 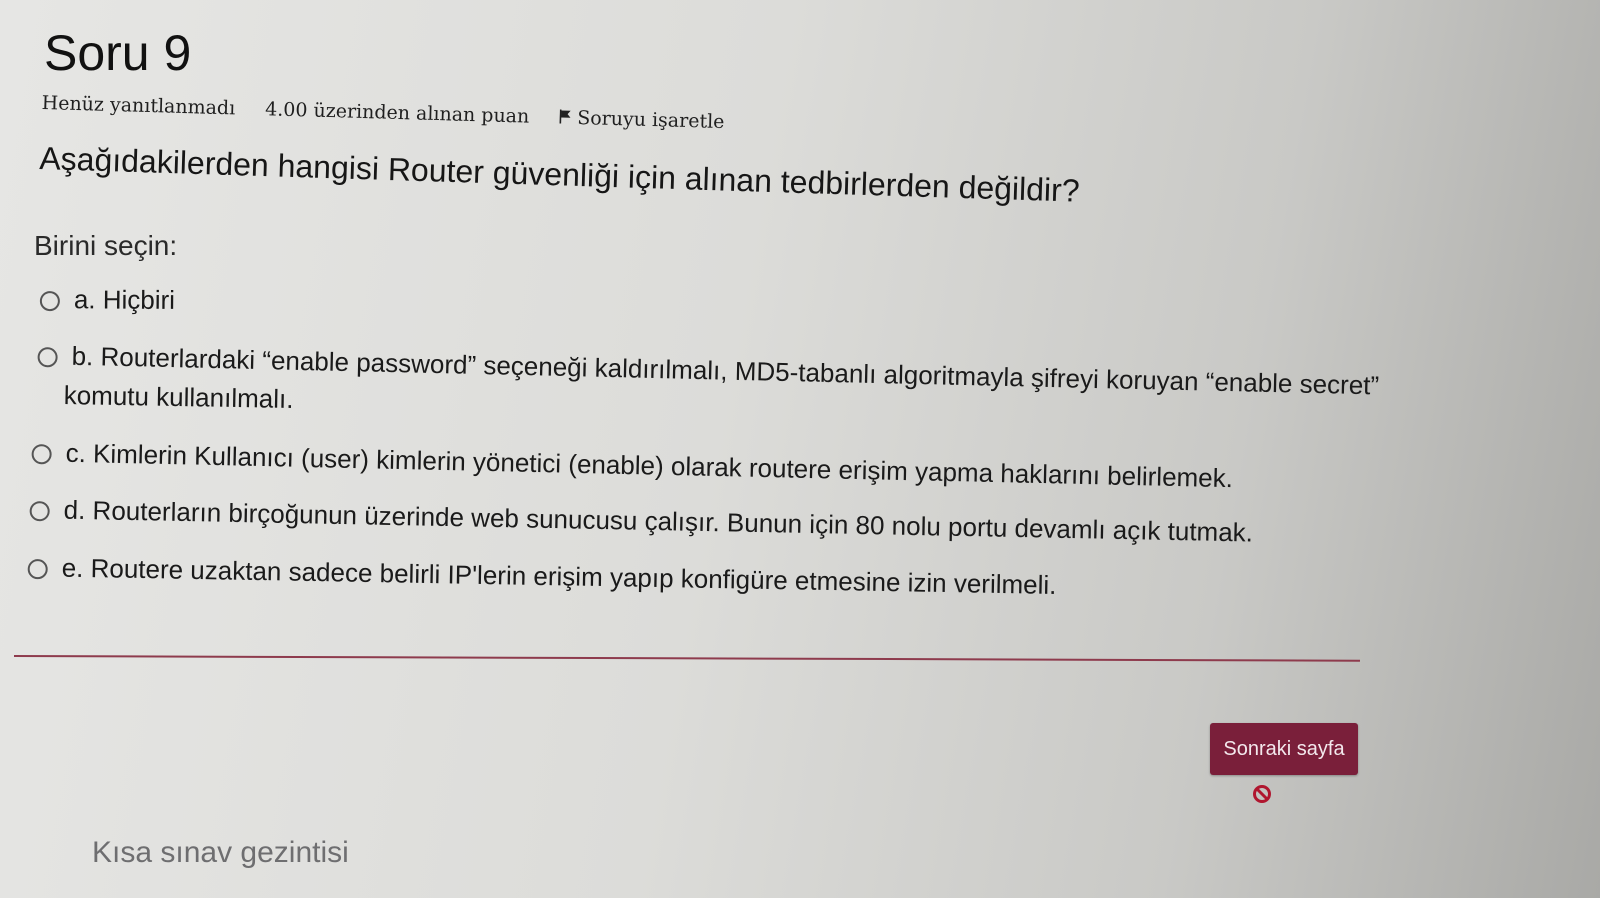 What do you see at coordinates (650, 120) in the screenshot?
I see `flag-question-label: Soruyu işaretle` at bounding box center [650, 120].